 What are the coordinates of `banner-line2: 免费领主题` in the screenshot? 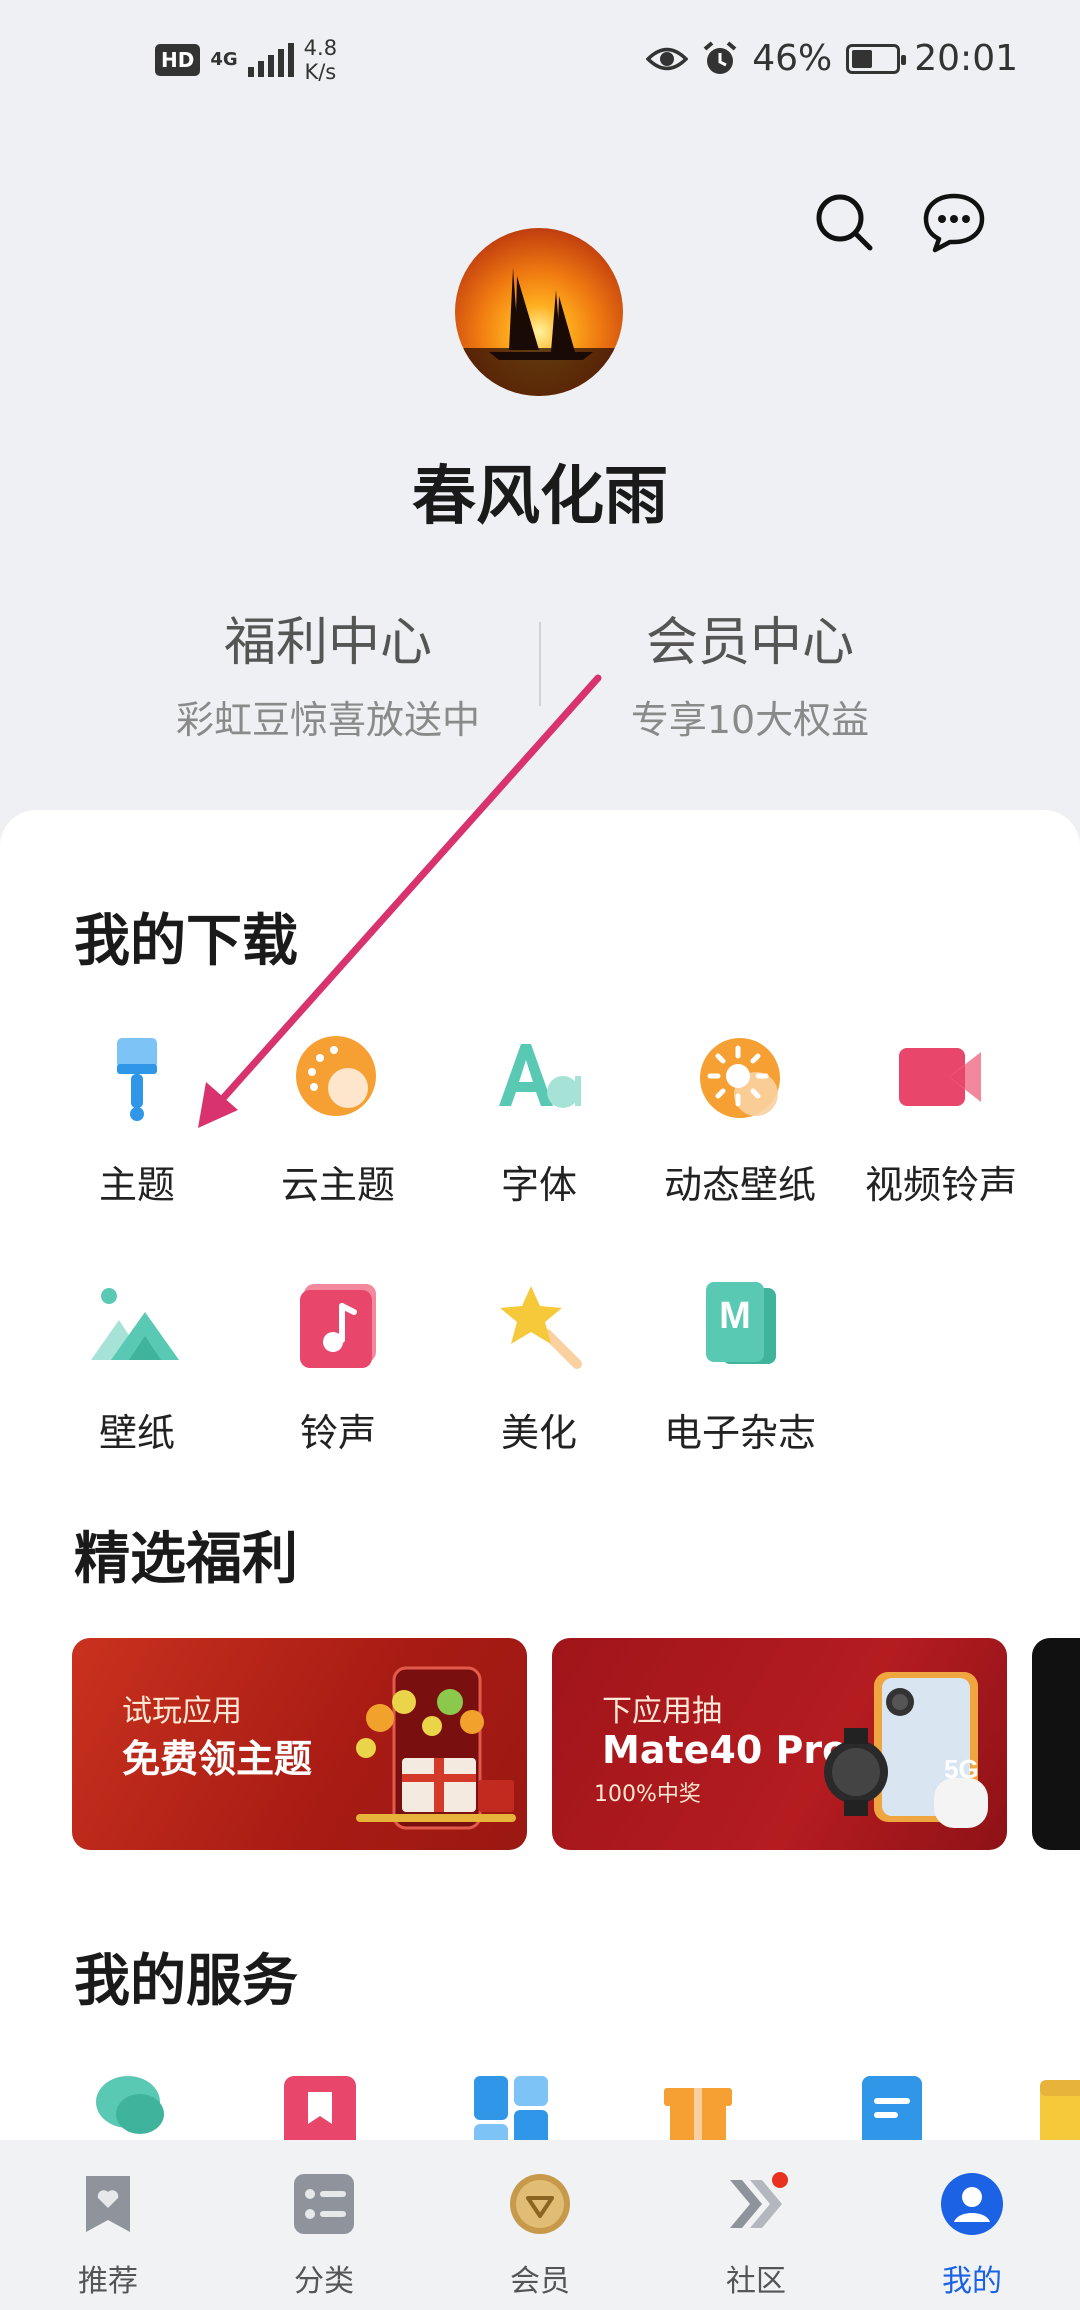 It's located at (217, 1759).